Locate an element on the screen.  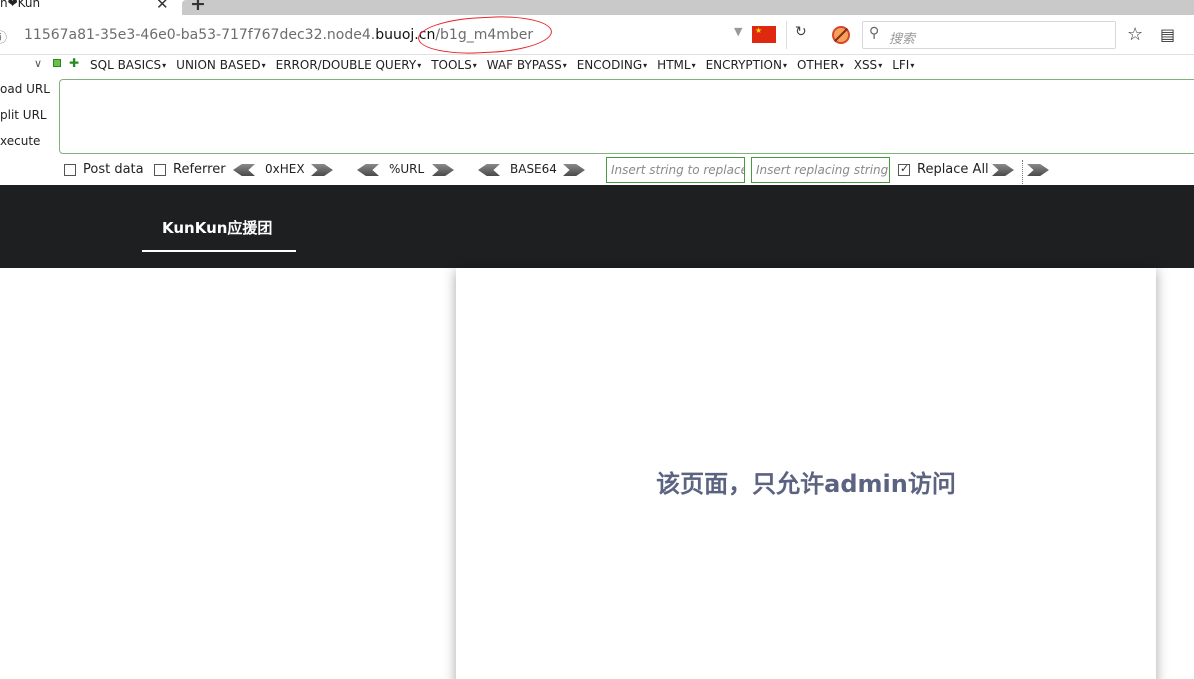
url-encode-arrow-icon is located at coordinates (443, 170).